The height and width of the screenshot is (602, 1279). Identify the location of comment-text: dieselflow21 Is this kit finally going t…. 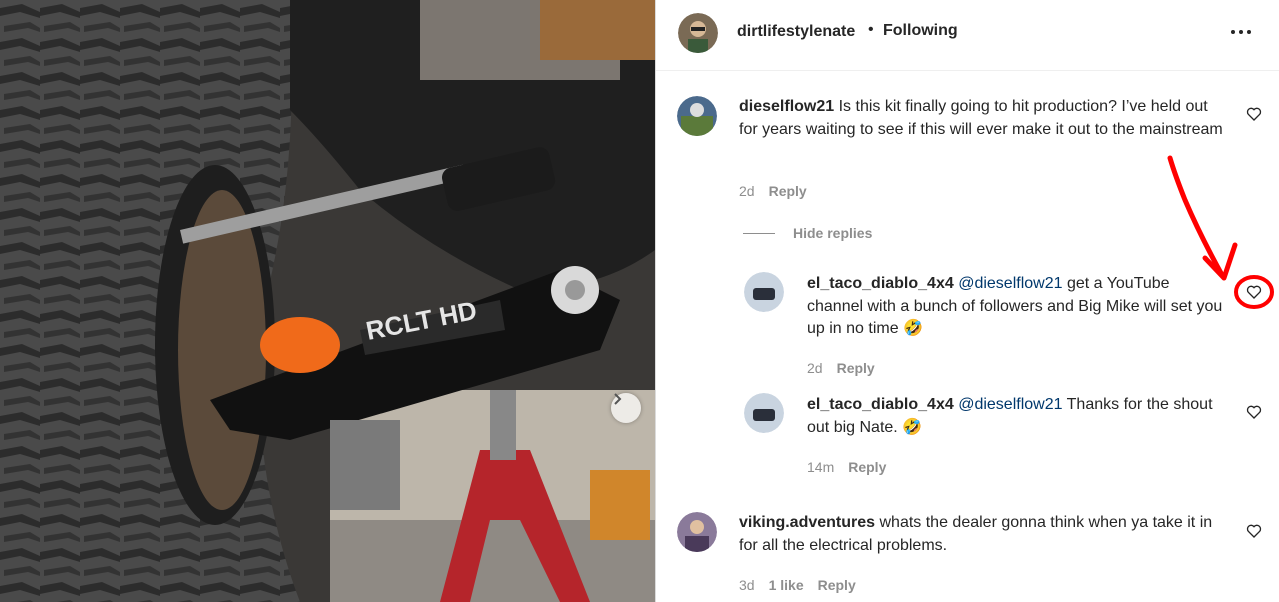
(984, 118).